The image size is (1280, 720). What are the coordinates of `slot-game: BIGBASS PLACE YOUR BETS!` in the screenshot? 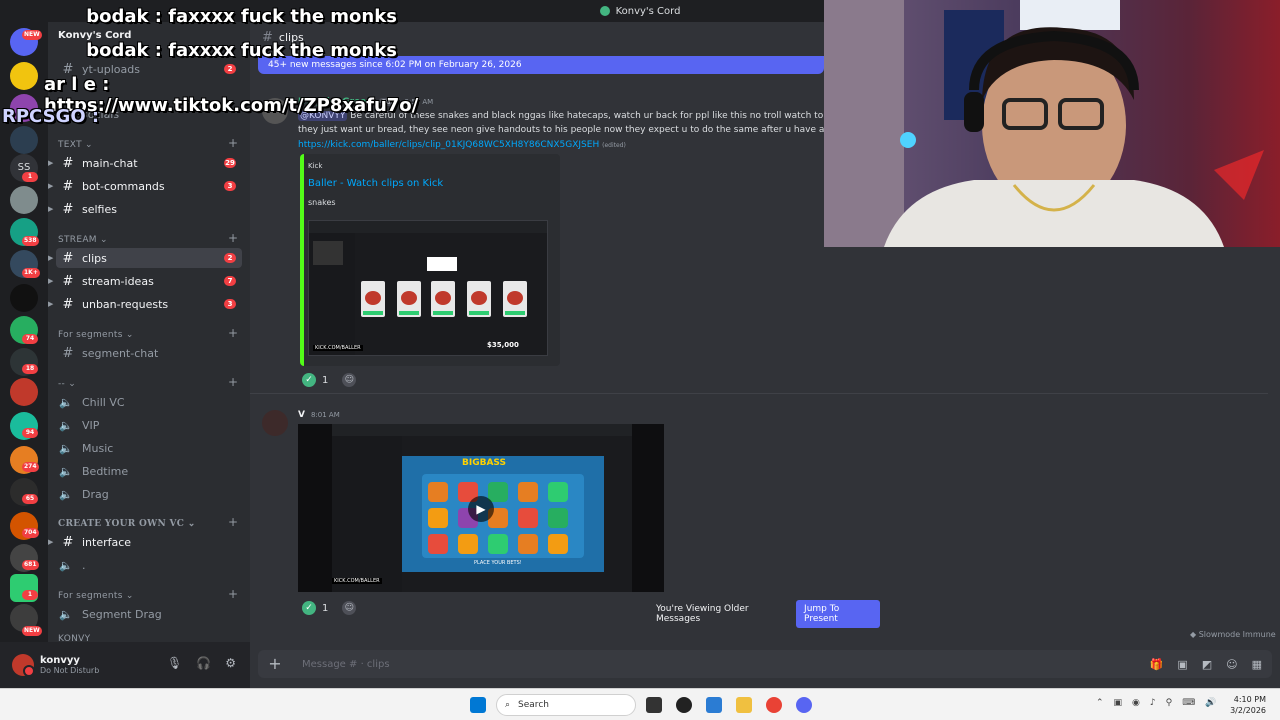 It's located at (503, 514).